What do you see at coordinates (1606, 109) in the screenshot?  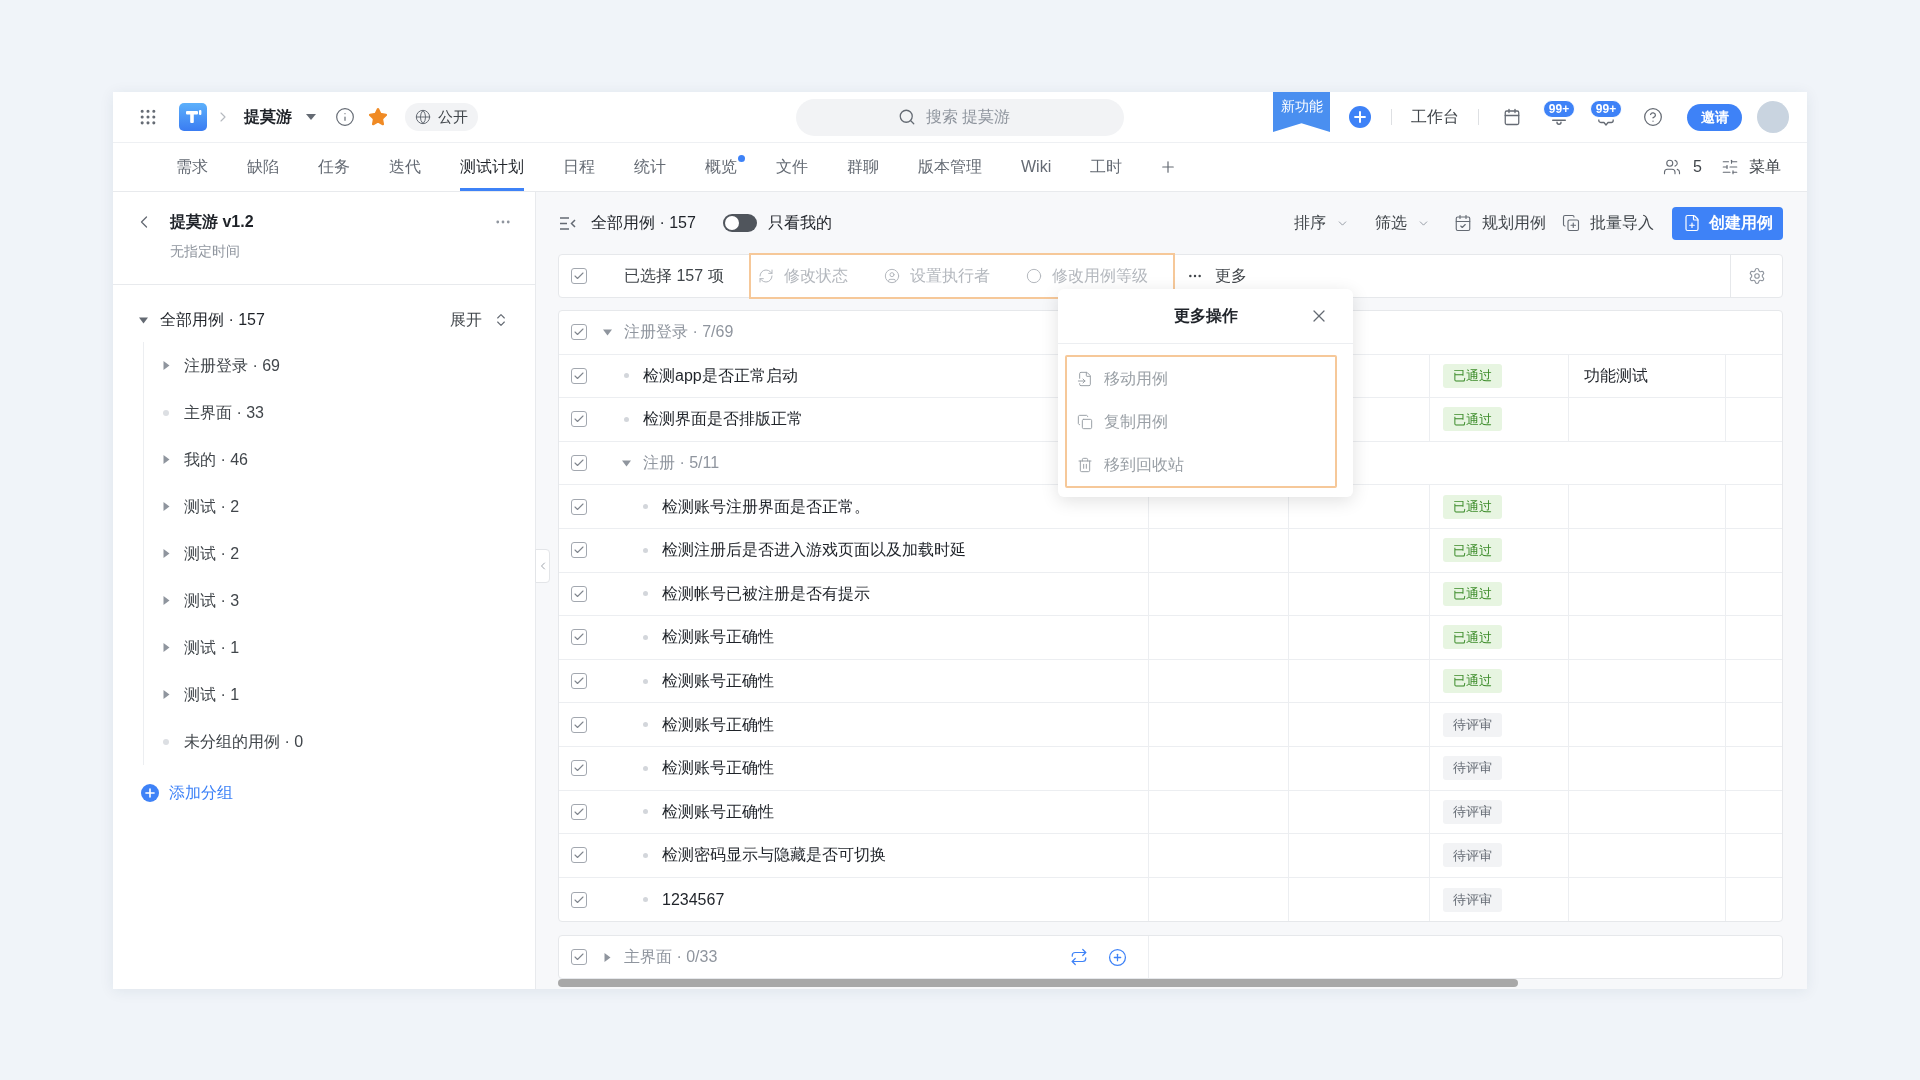 I see `count-badge: 99+` at bounding box center [1606, 109].